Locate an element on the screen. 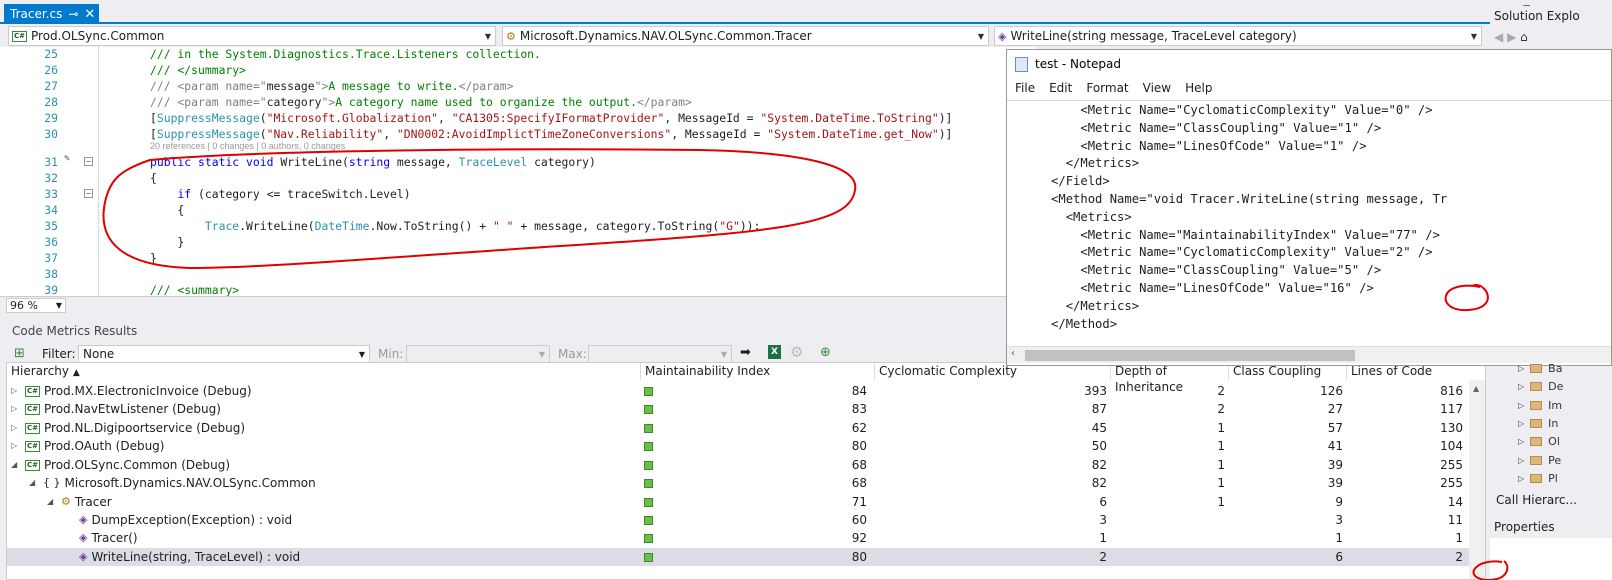  code-token: } is located at coordinates (167, 242).